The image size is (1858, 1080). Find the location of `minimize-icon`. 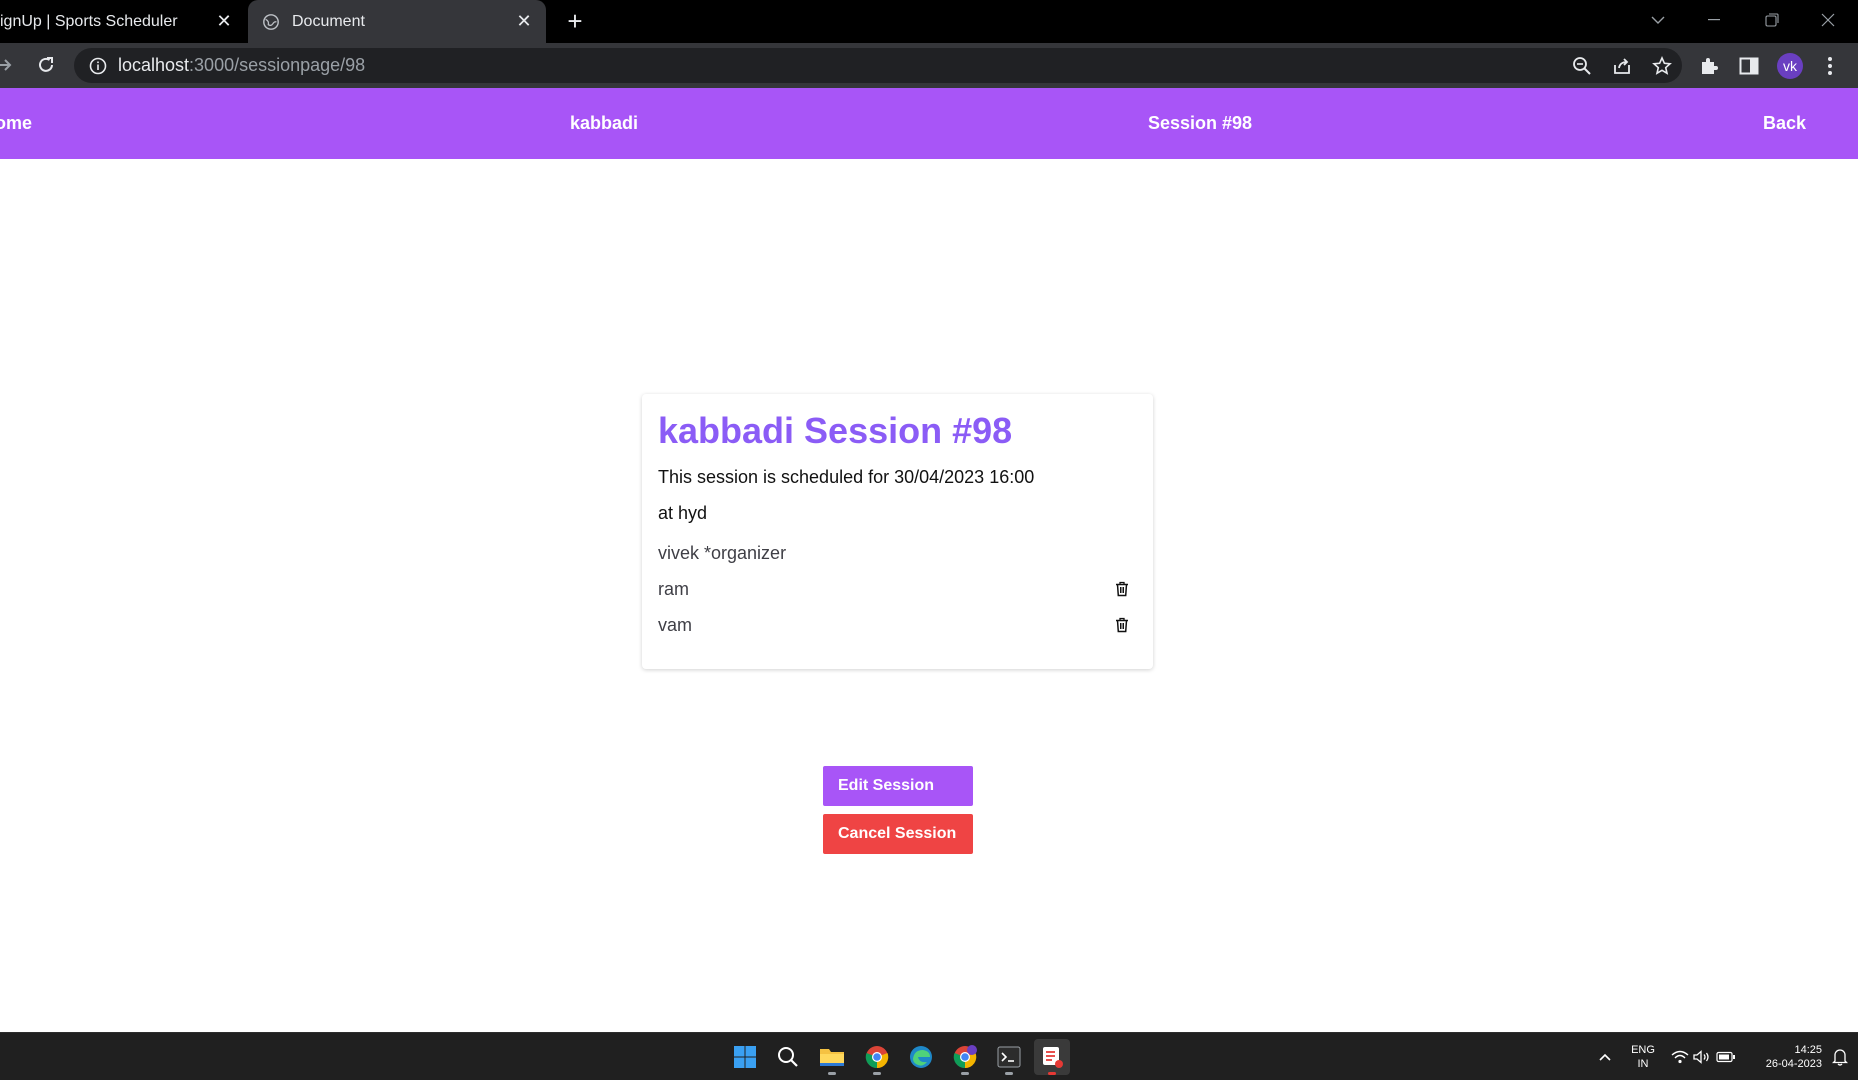

minimize-icon is located at coordinates (1714, 20).